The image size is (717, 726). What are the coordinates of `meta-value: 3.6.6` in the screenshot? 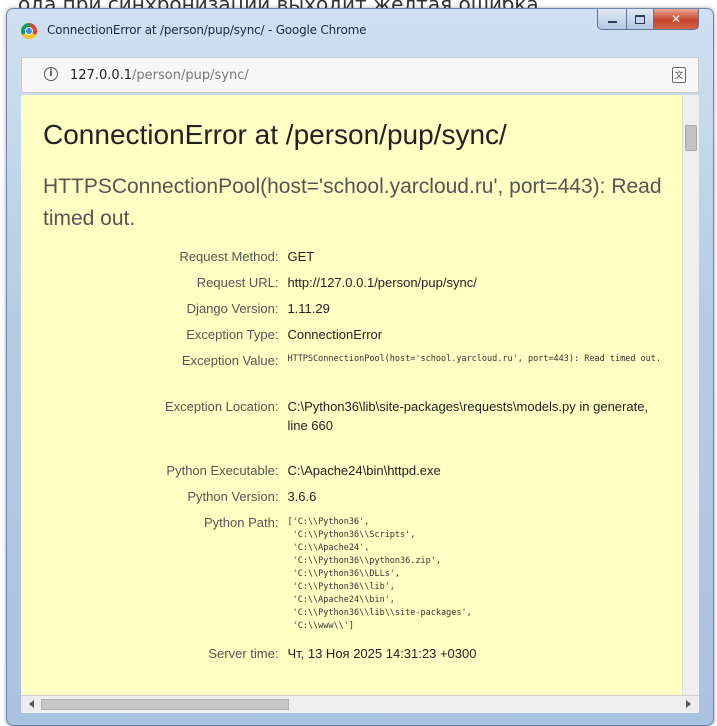 It's located at (302, 496).